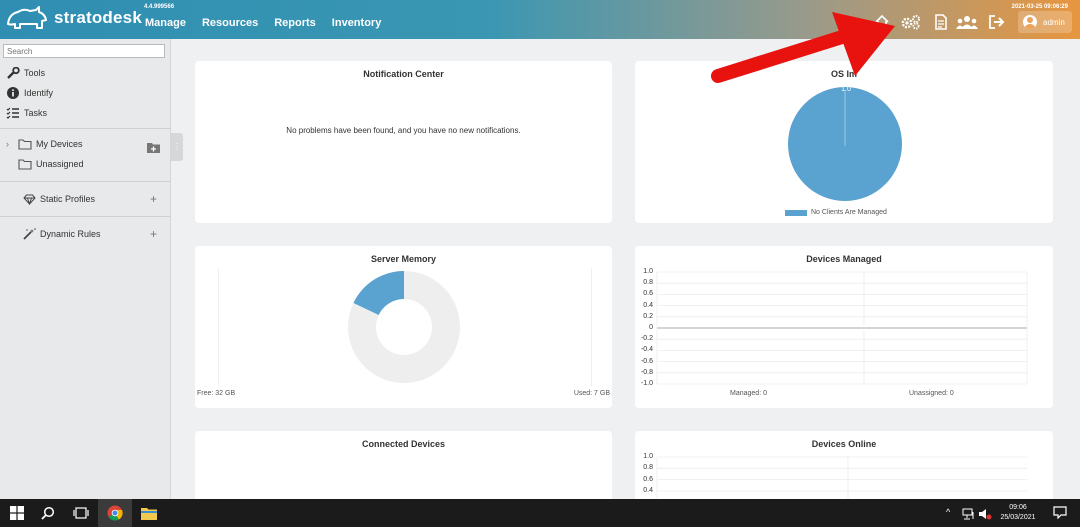  Describe the element at coordinates (177, 147) in the screenshot. I see `sidebar-collapse-handle: ⋮` at that location.